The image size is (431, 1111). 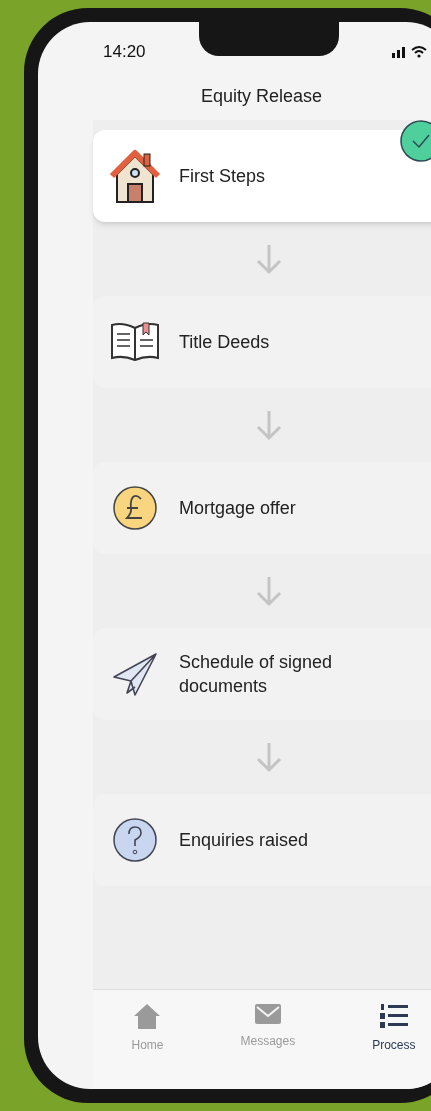 I want to click on step-card: Schedule of signed documents, so click(x=262, y=674).